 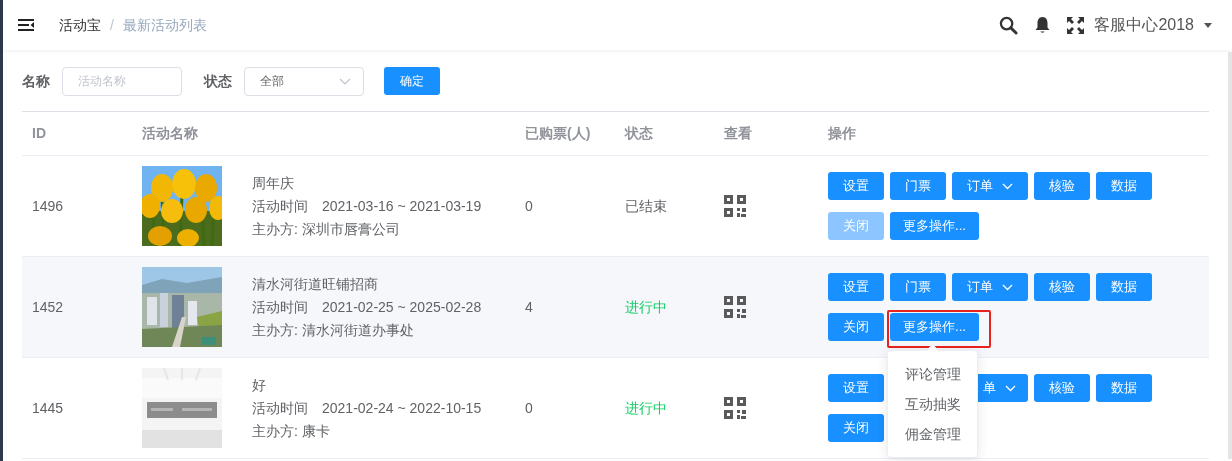 What do you see at coordinates (36, 81) in the screenshot?
I see `filter-label: 名称` at bounding box center [36, 81].